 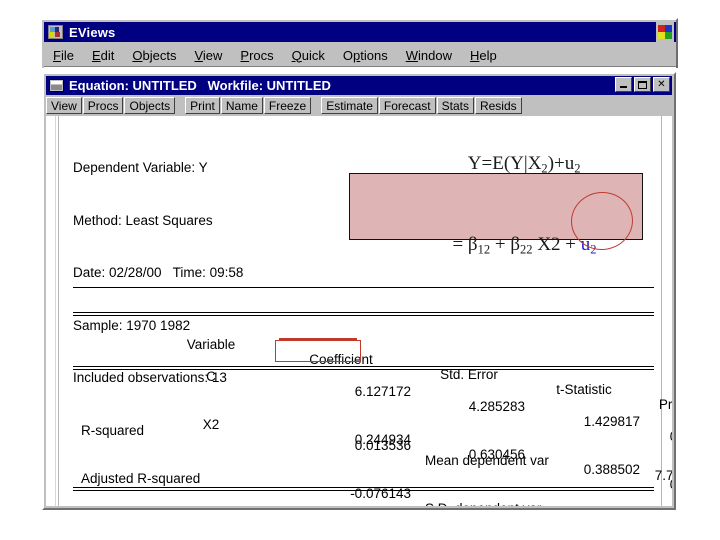 What do you see at coordinates (140, 167) in the screenshot?
I see `dependent-variable-line: Dependent Variable: Y` at bounding box center [140, 167].